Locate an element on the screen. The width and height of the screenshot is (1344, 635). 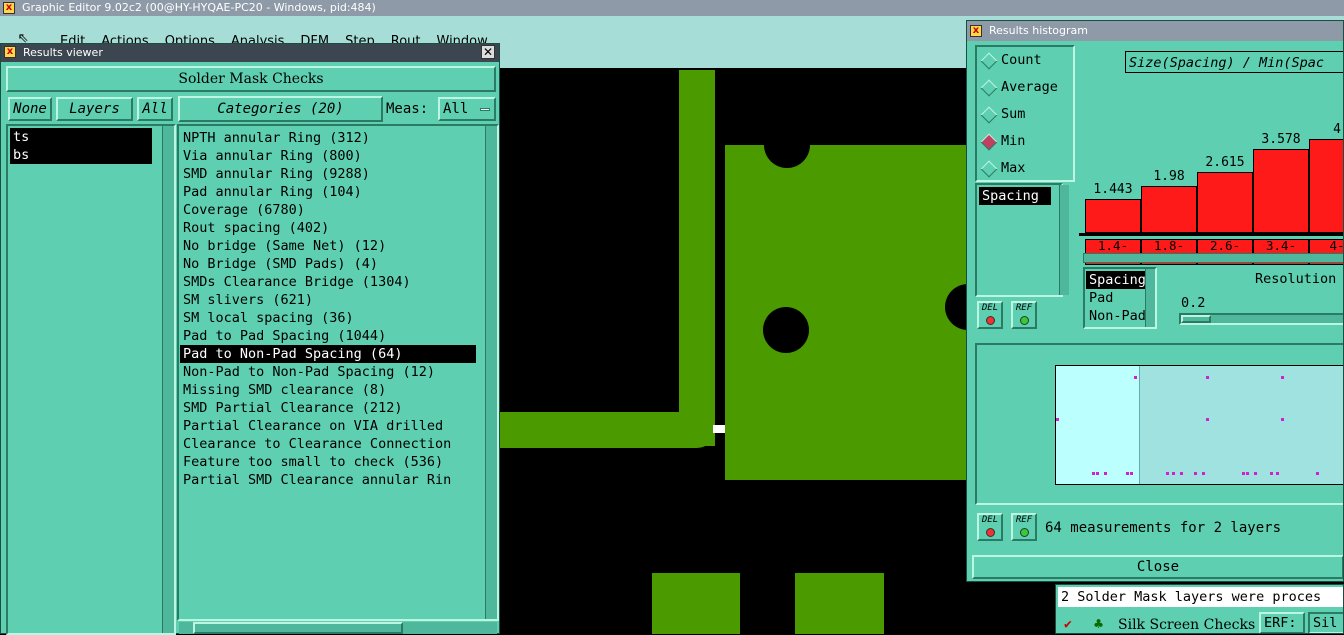
layers-list: ts bs is located at coordinates (91, 379).